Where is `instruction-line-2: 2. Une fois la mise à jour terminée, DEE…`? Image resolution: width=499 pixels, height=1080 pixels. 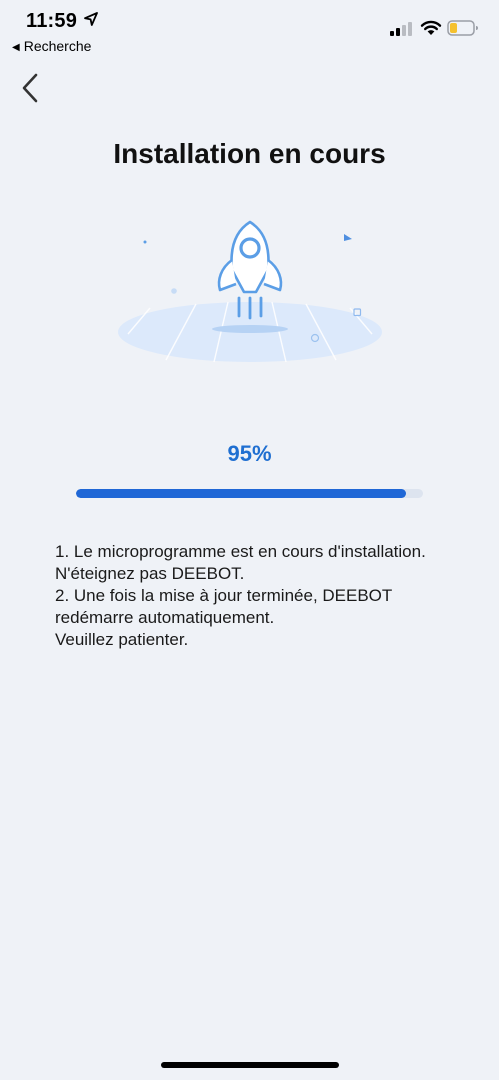 instruction-line-2: 2. Une fois la mise à jour terminée, DEE… is located at coordinates (223, 606).